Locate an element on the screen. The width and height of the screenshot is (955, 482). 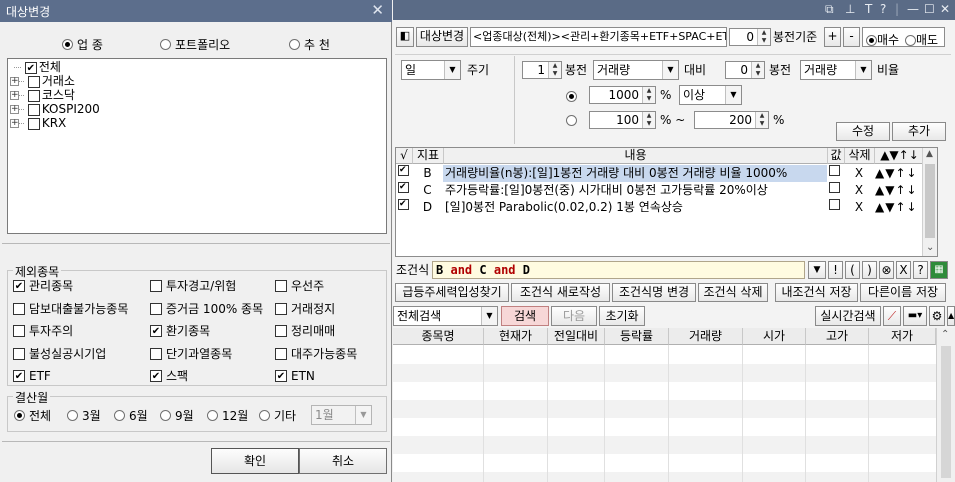
reset-button: 초기화 is located at coordinates (622, 316).